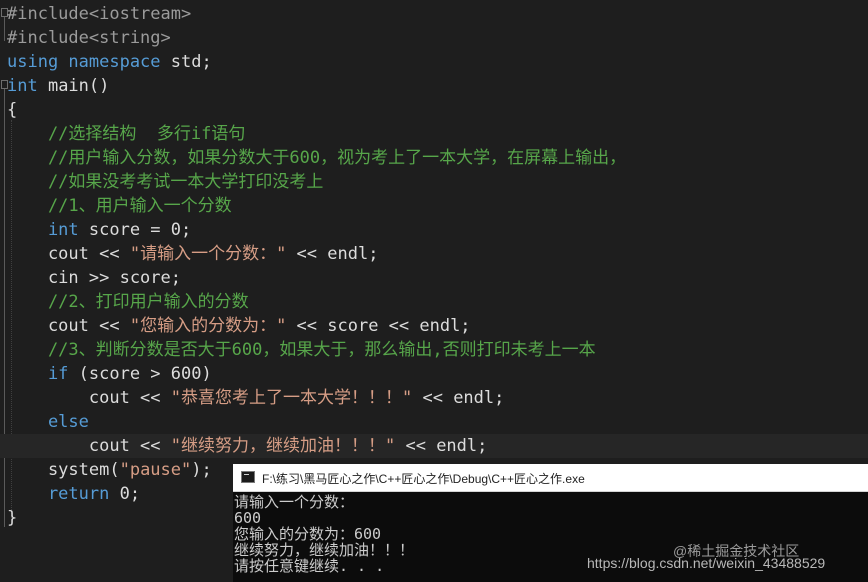  Describe the element at coordinates (99, 14) in the screenshot. I see `code-token: #include<iostream>` at that location.